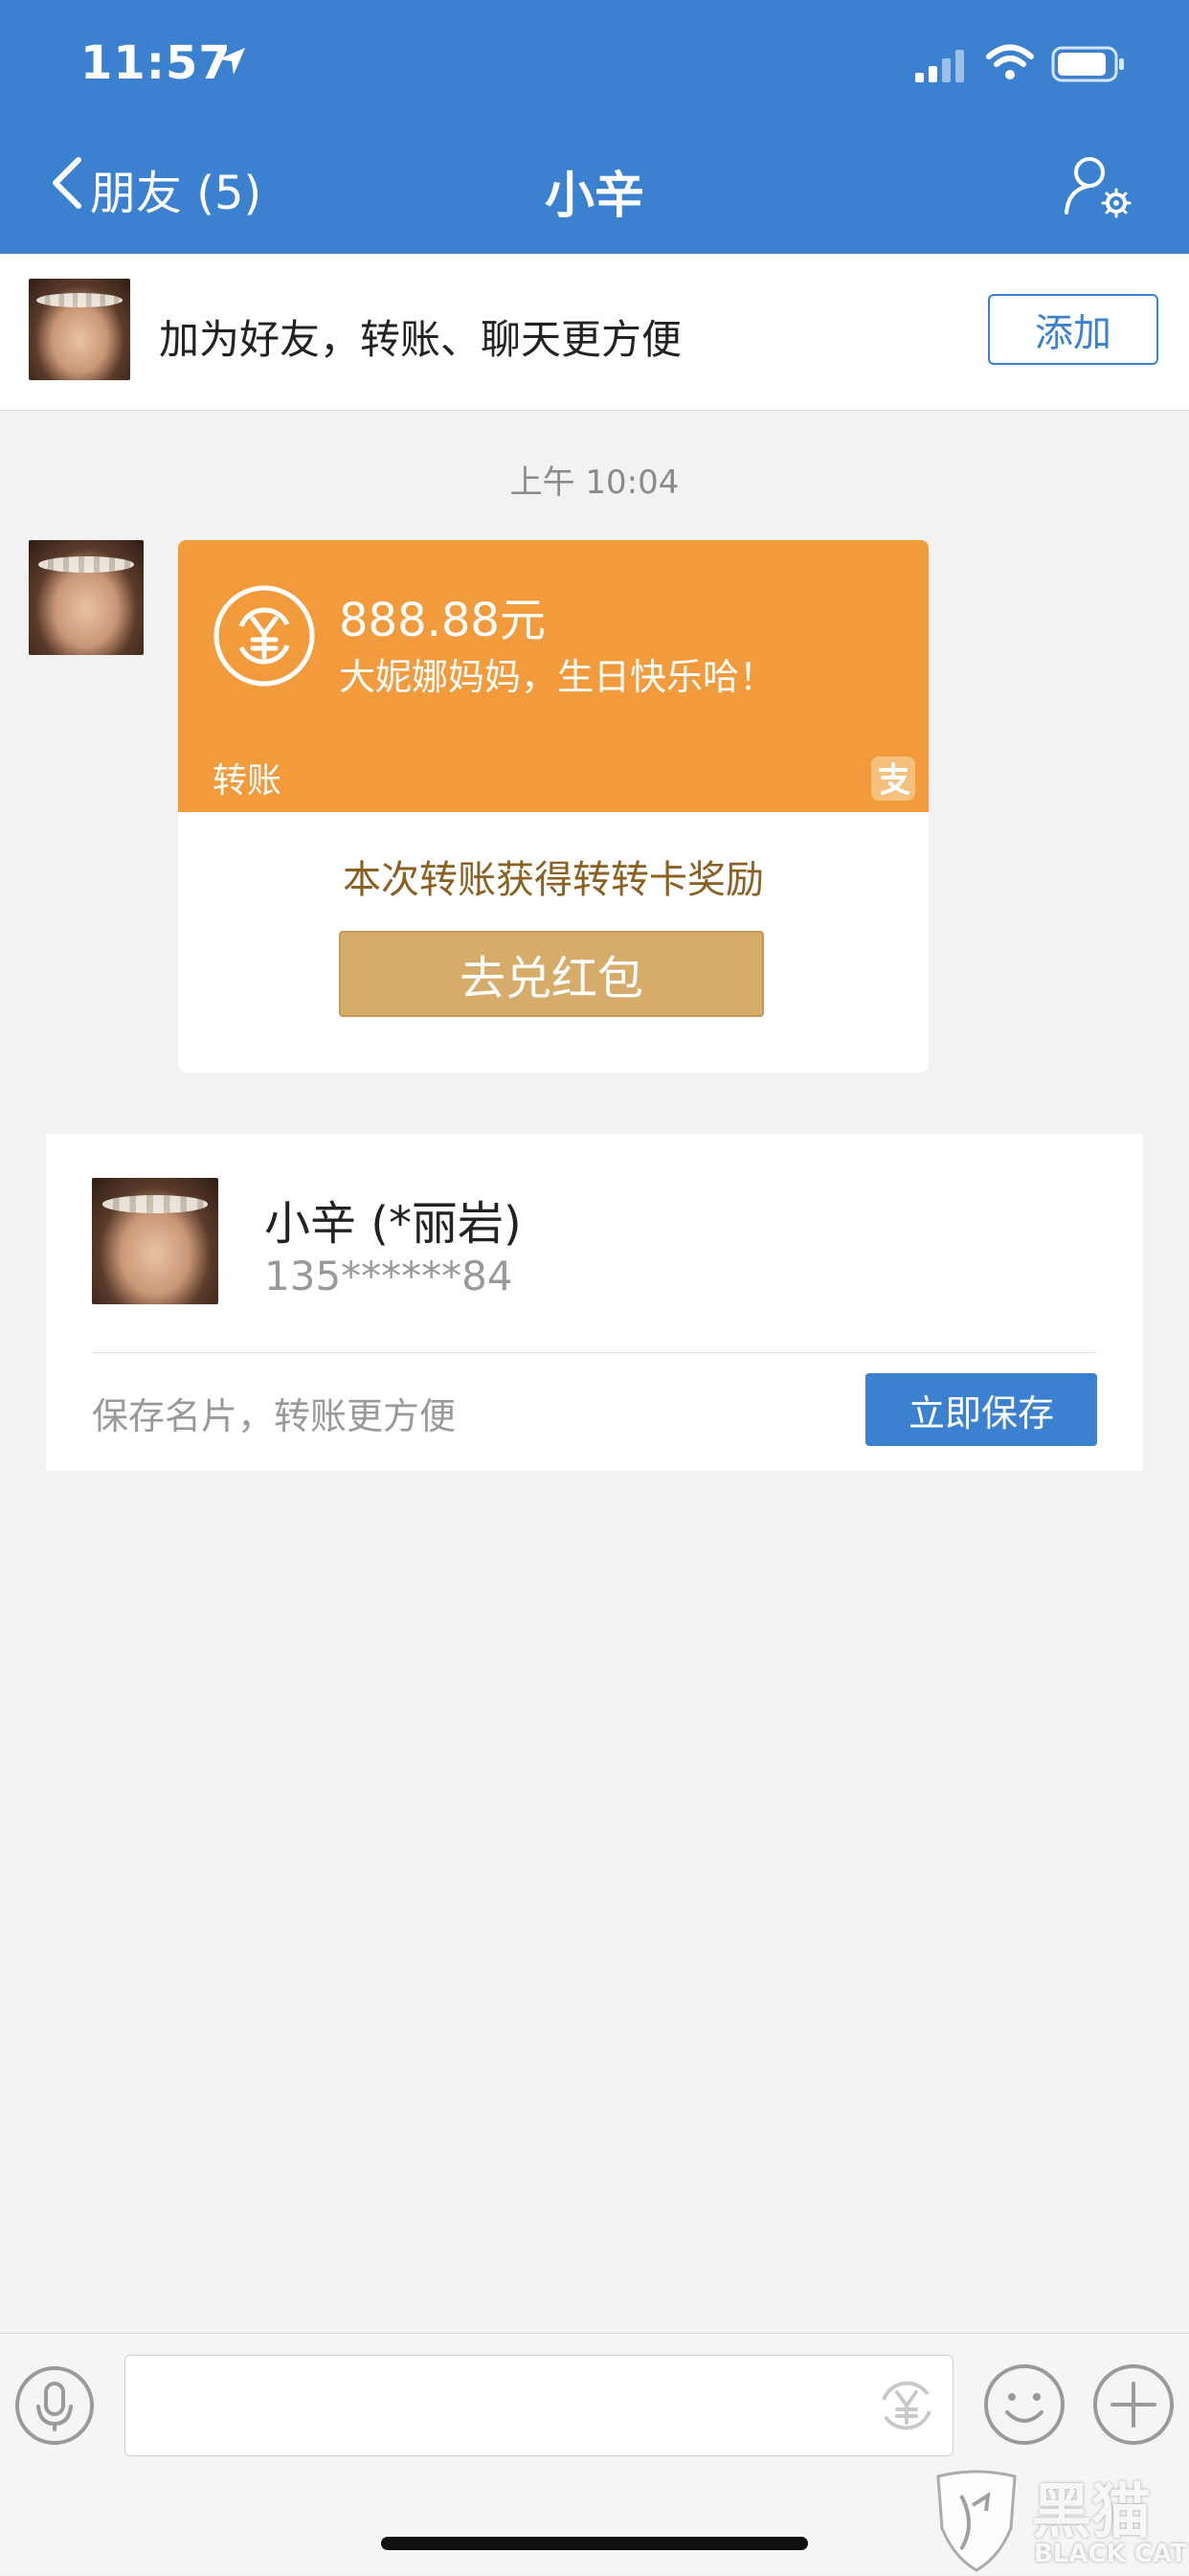  I want to click on transfer-type-label: 转账, so click(247, 781).